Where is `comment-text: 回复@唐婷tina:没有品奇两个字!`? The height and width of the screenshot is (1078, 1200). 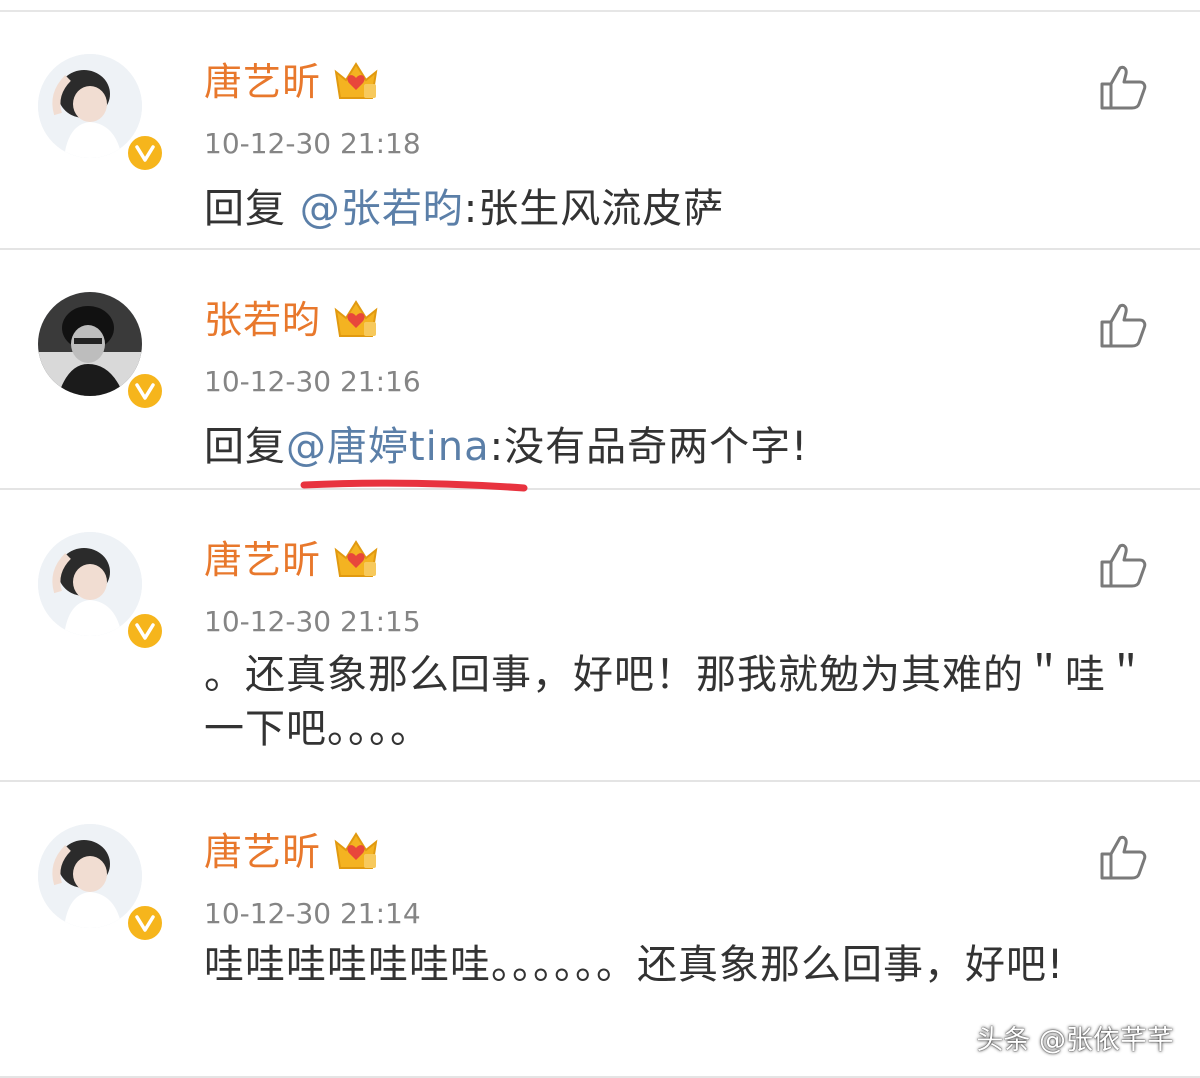
comment-text: 回复@唐婷tina:没有品奇两个字! is located at coordinates (684, 447).